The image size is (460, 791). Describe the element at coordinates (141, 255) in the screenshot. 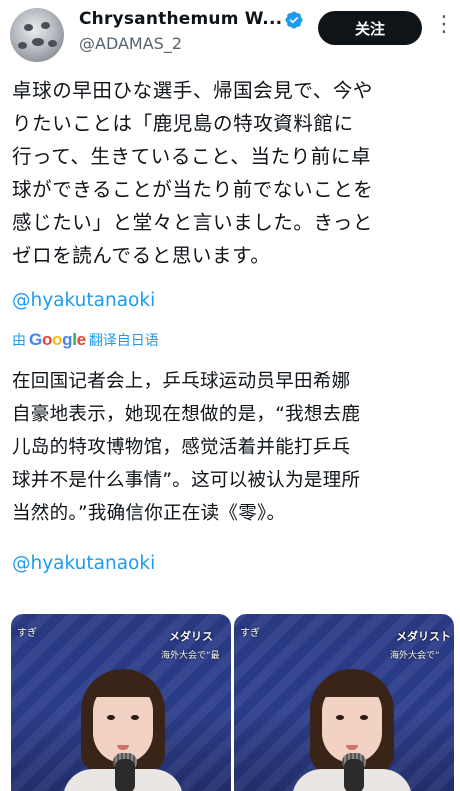

I see `tweet-text-line: ゼロを読んでると思います。` at that location.